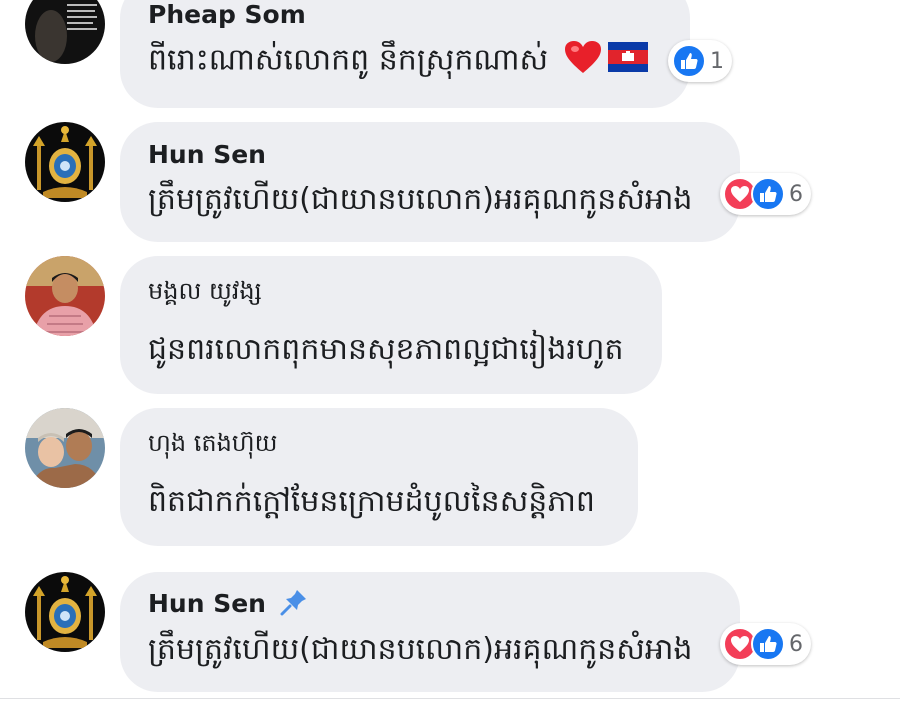 The width and height of the screenshot is (900, 711). I want to click on comment-text: ជូនពរលោកពុកមានសុខភាពល្អជារៀងរហូត, so click(386, 349).